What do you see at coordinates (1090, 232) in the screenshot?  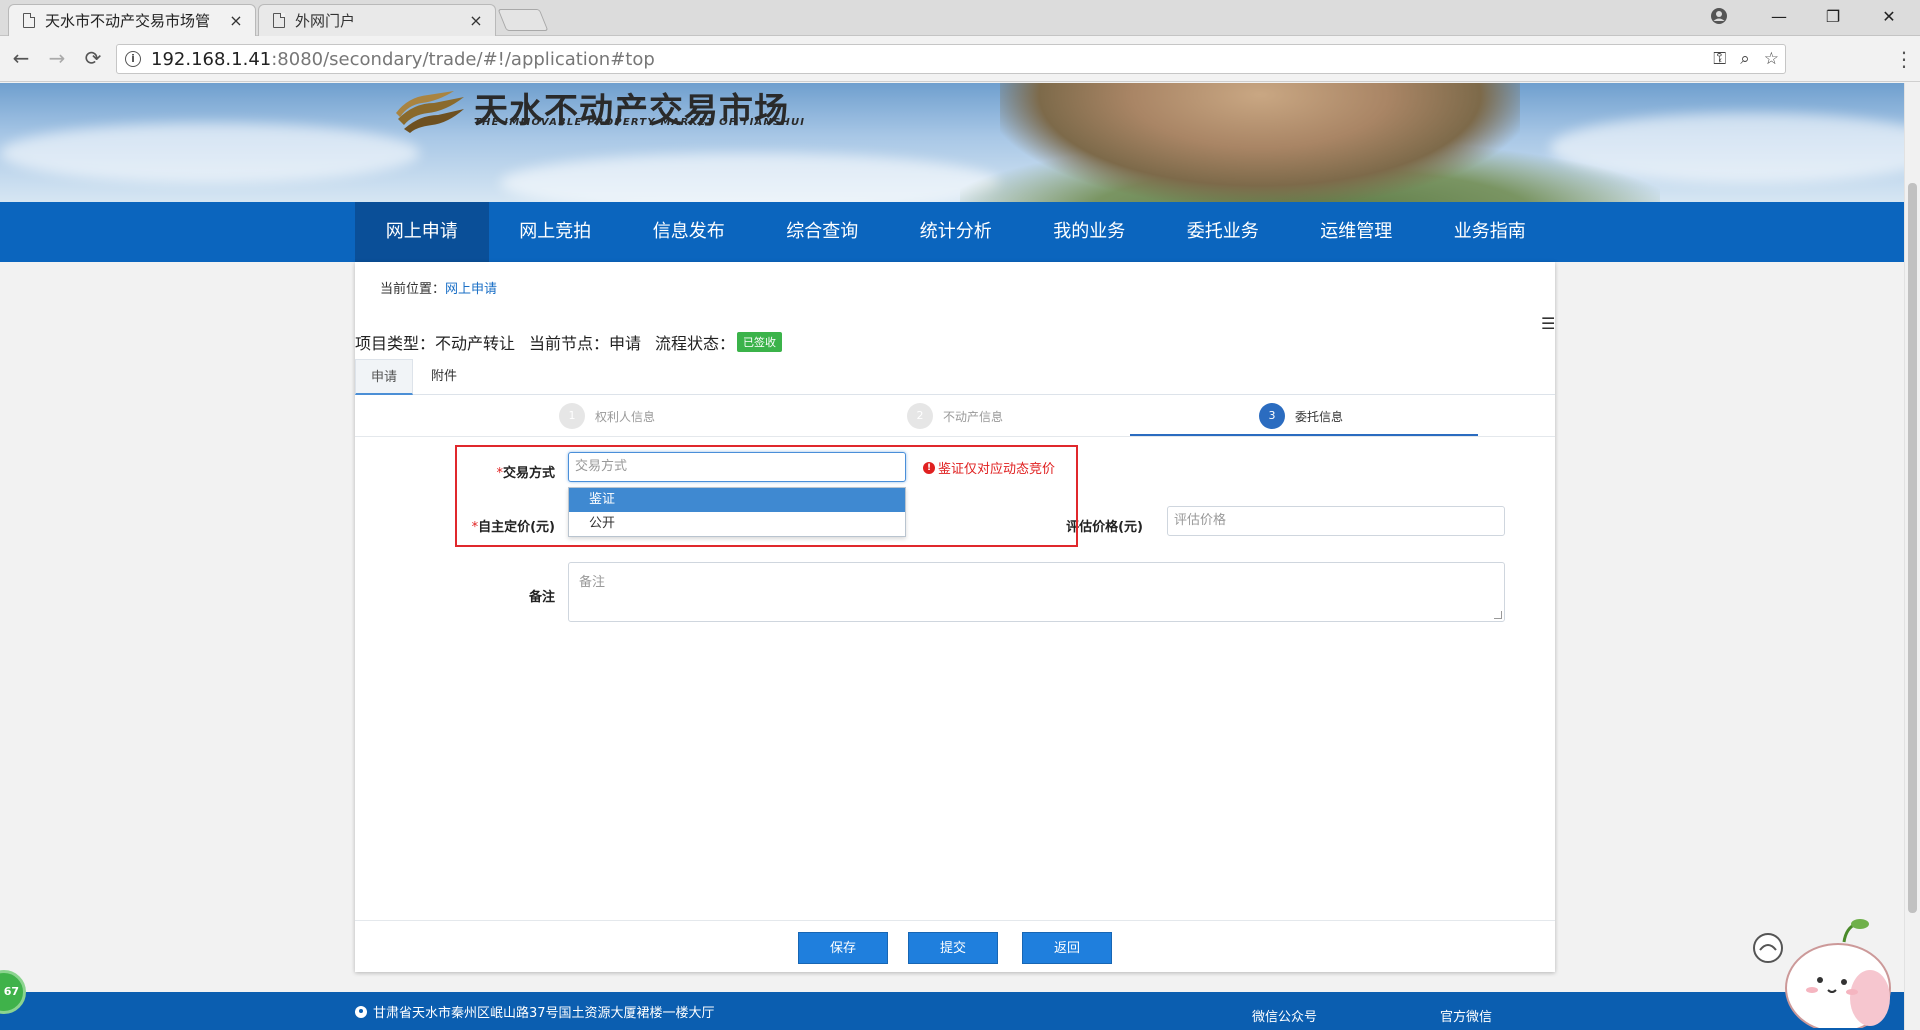 I see `nav-item: 我的业务` at bounding box center [1090, 232].